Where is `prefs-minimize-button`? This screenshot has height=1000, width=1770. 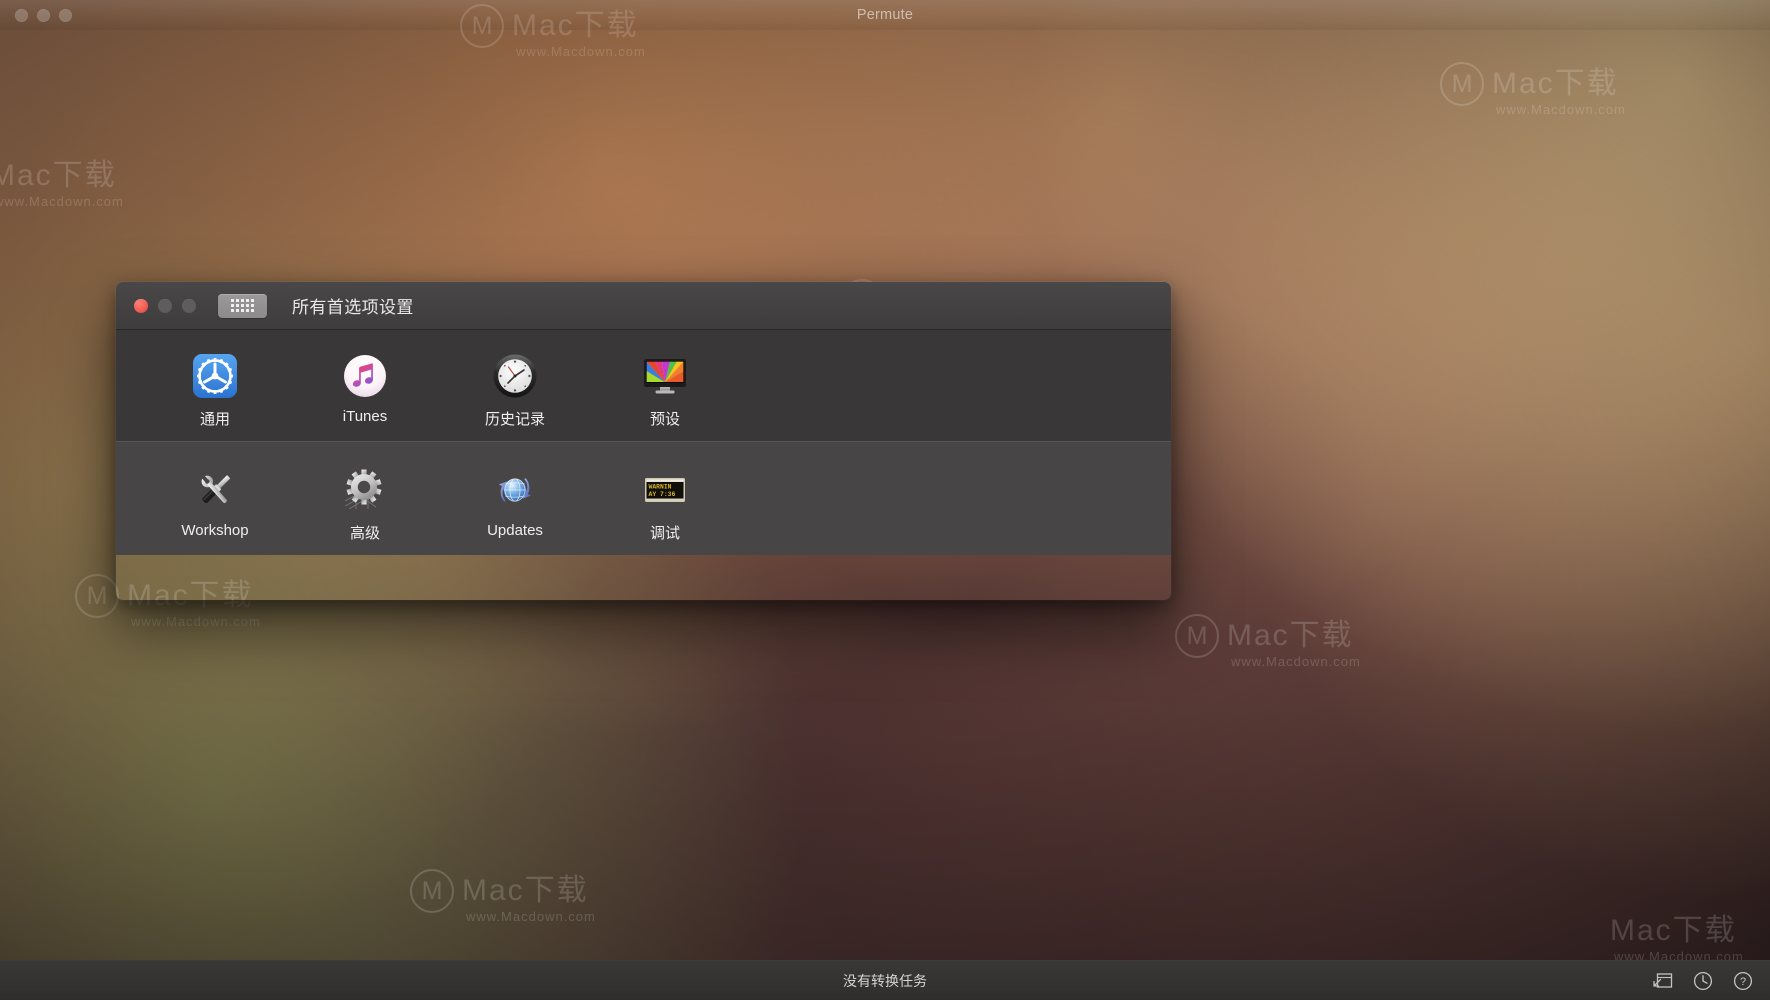
prefs-minimize-button is located at coordinates (165, 305).